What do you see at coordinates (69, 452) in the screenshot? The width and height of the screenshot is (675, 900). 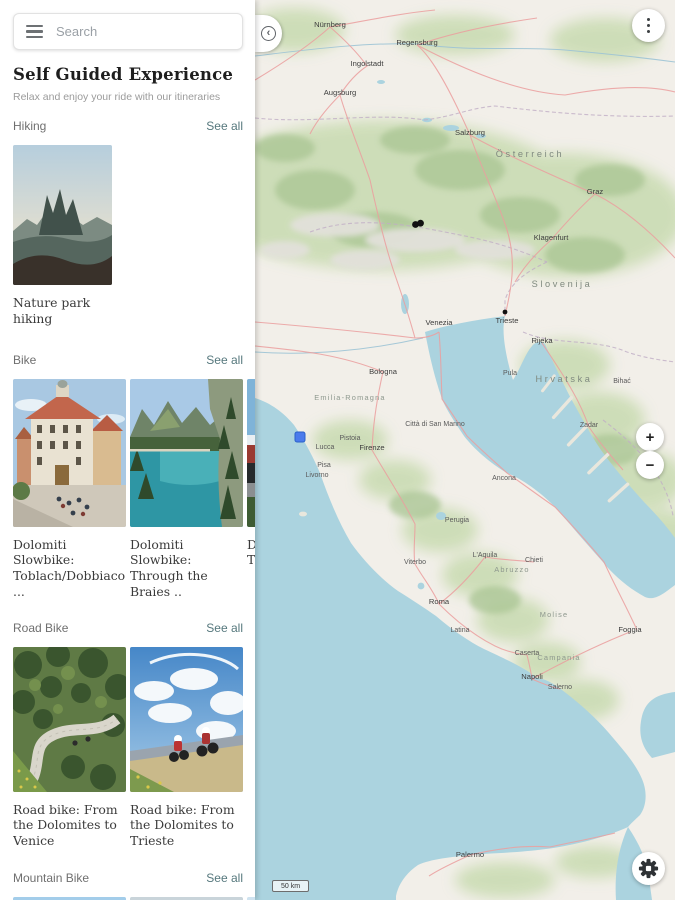 I see `bike-card-image-town` at bounding box center [69, 452].